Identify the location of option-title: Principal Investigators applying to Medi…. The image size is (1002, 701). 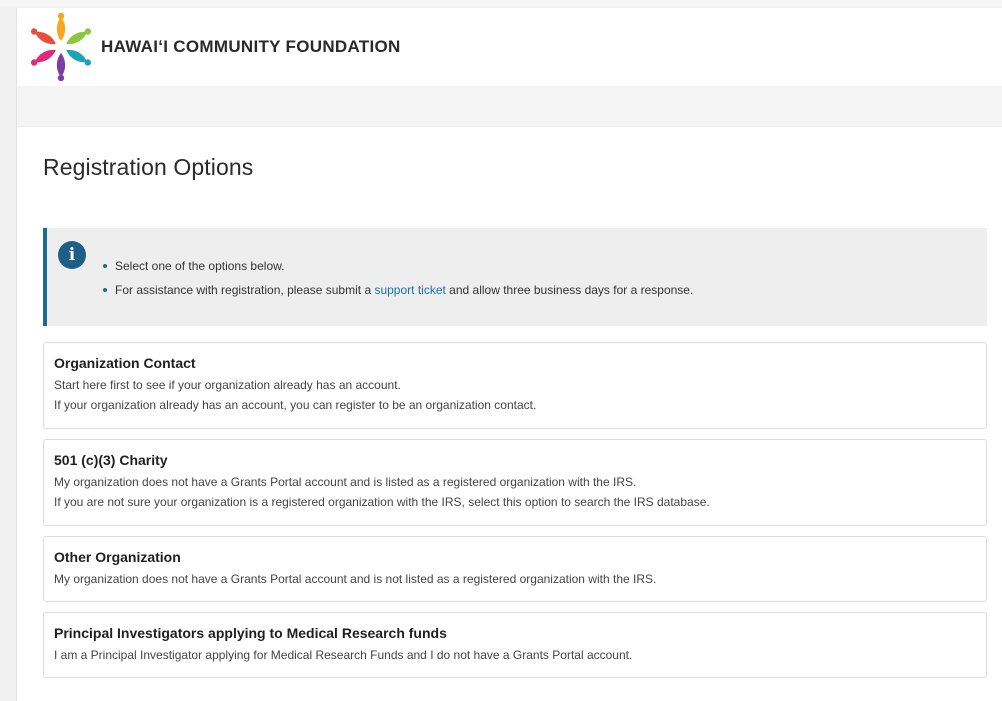
(250, 633).